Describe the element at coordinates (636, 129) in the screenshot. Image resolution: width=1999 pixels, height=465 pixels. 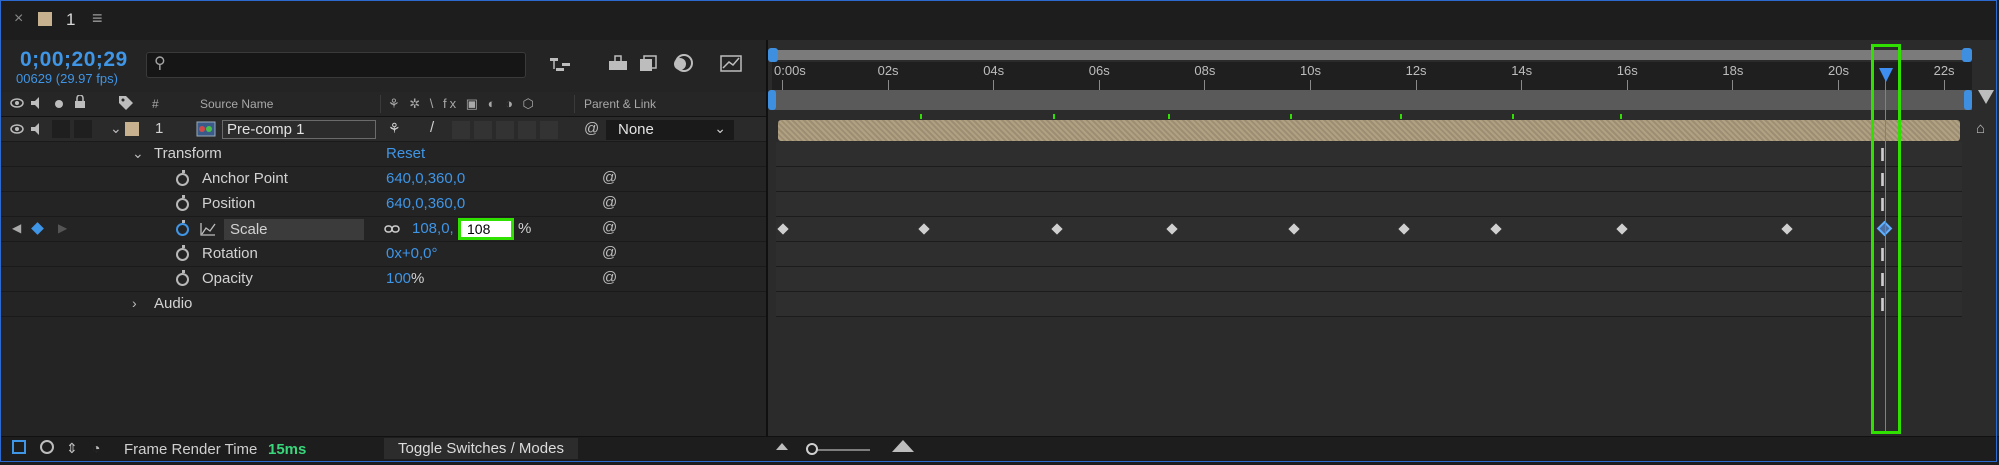
I see `parent-value: None` at that location.